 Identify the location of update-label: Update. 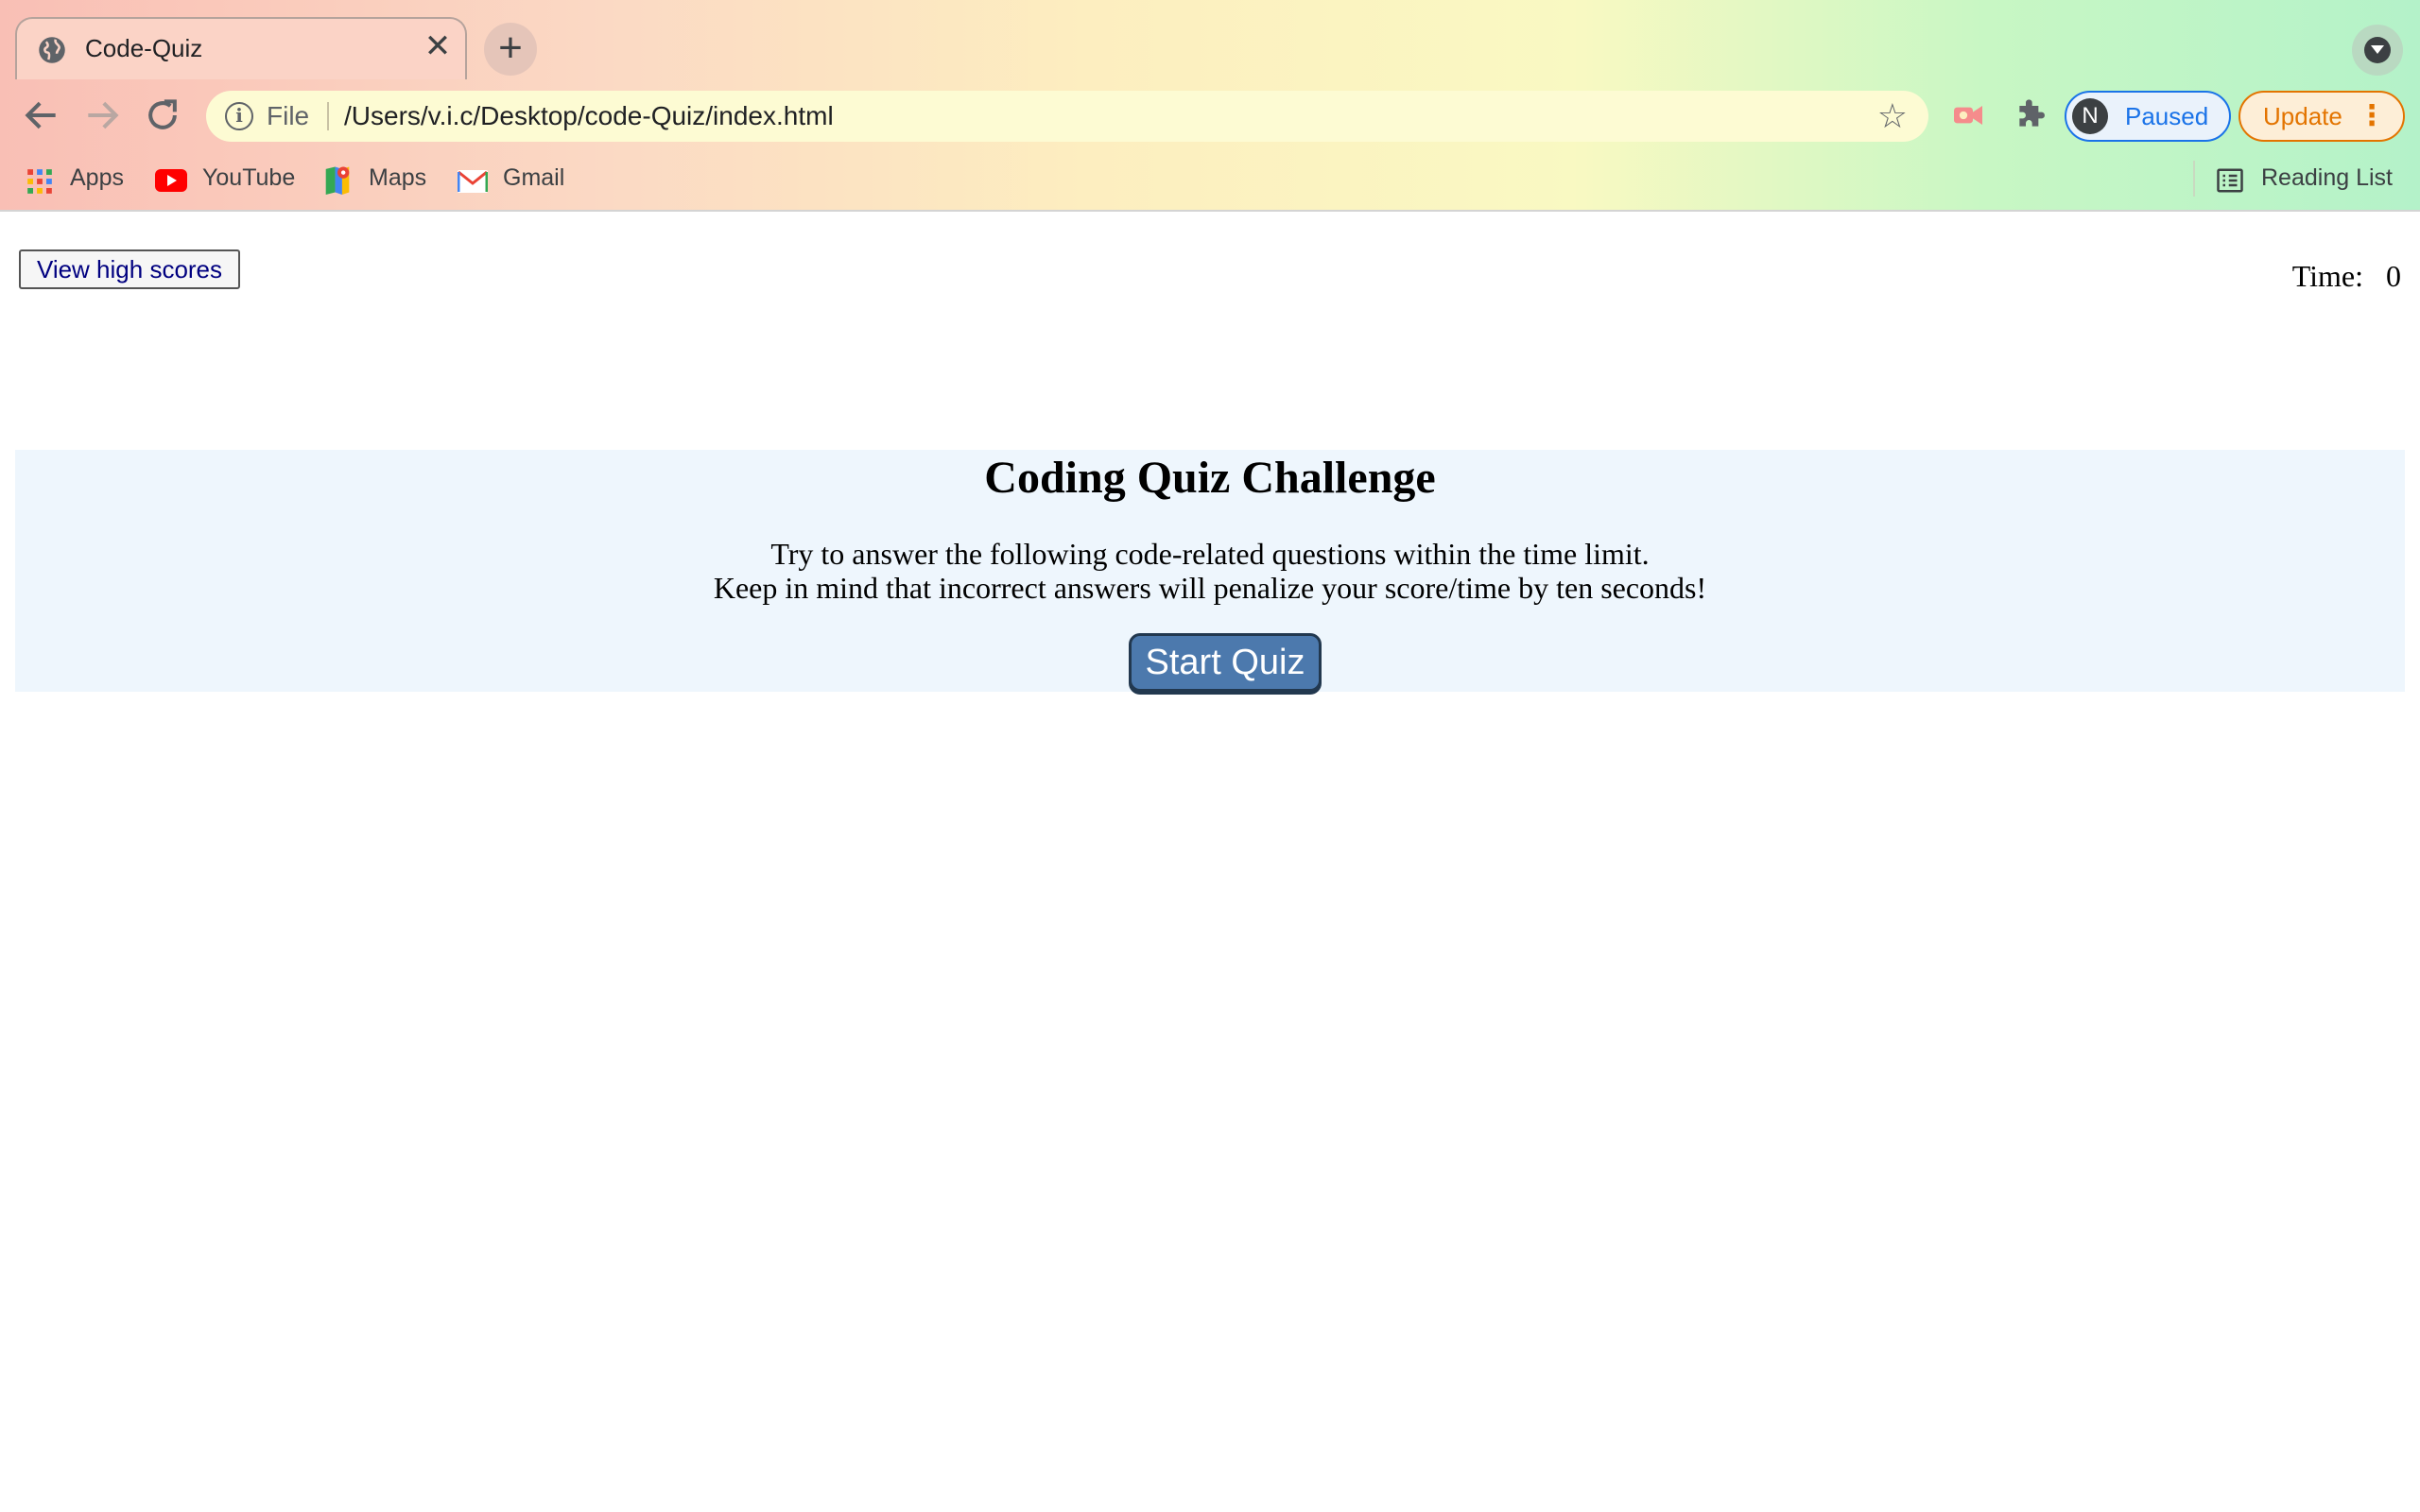
(2302, 116).